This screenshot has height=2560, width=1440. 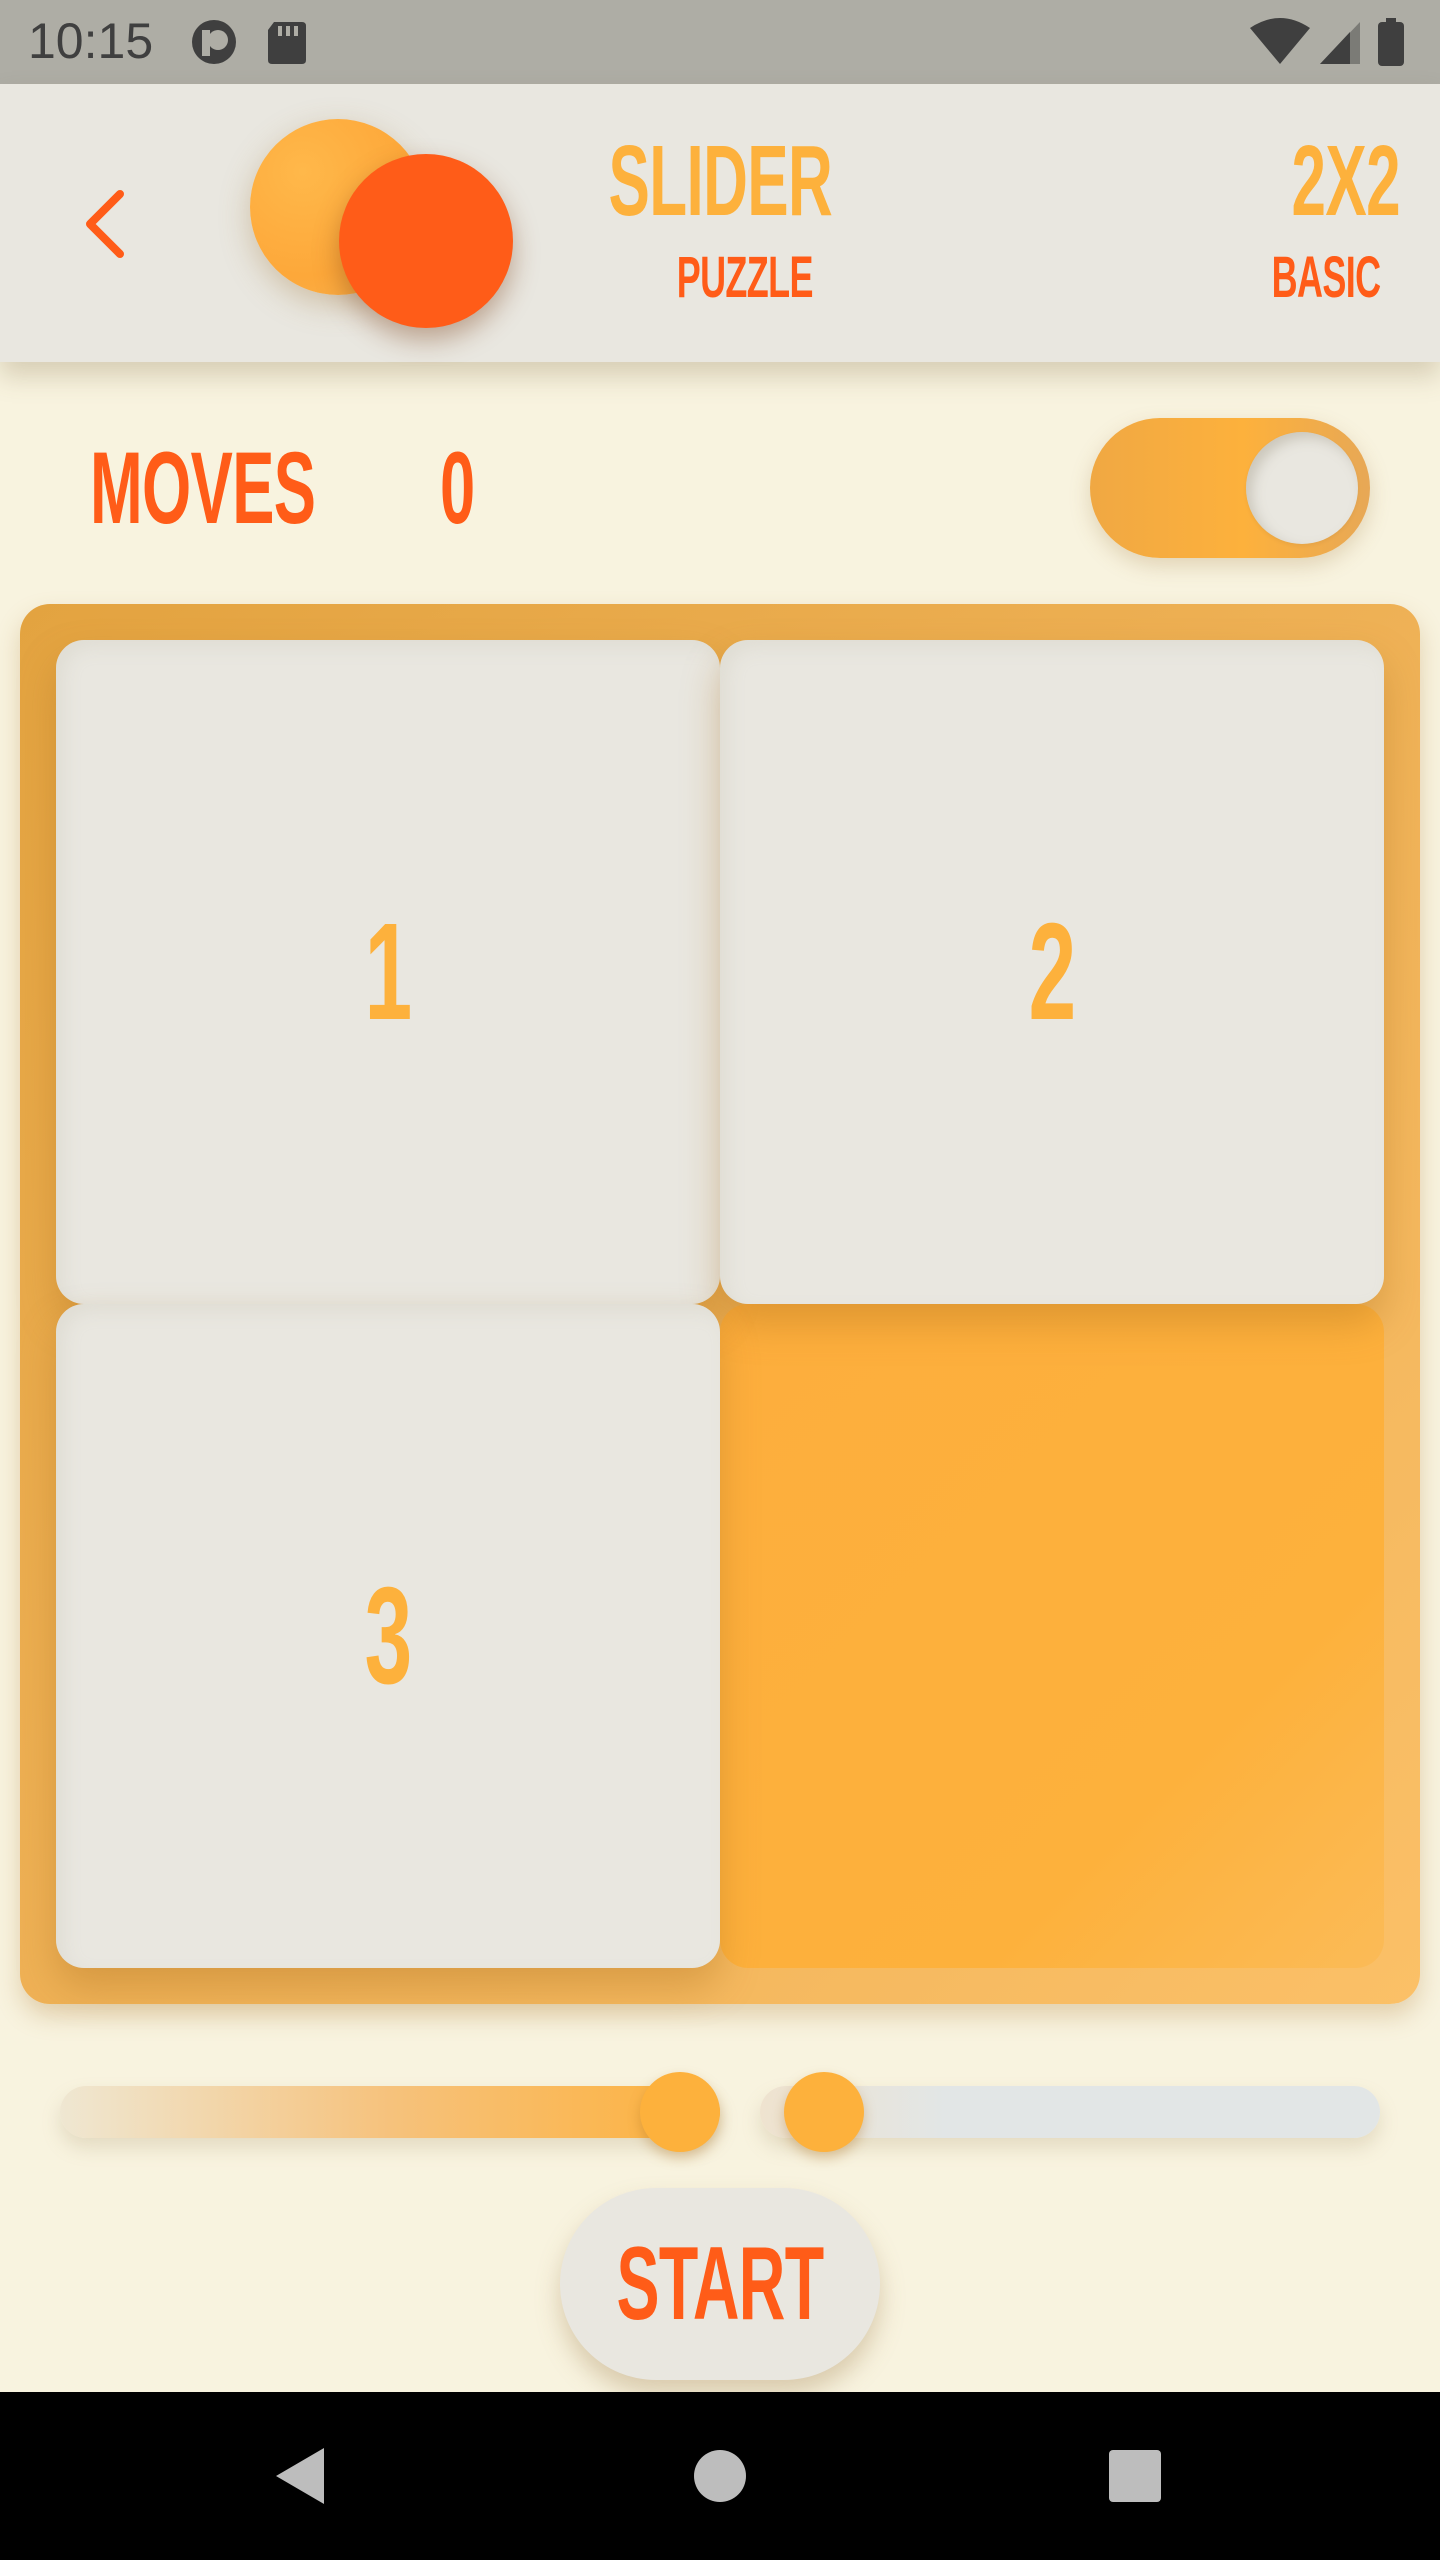 What do you see at coordinates (1340, 43) in the screenshot?
I see `signal-icon` at bounding box center [1340, 43].